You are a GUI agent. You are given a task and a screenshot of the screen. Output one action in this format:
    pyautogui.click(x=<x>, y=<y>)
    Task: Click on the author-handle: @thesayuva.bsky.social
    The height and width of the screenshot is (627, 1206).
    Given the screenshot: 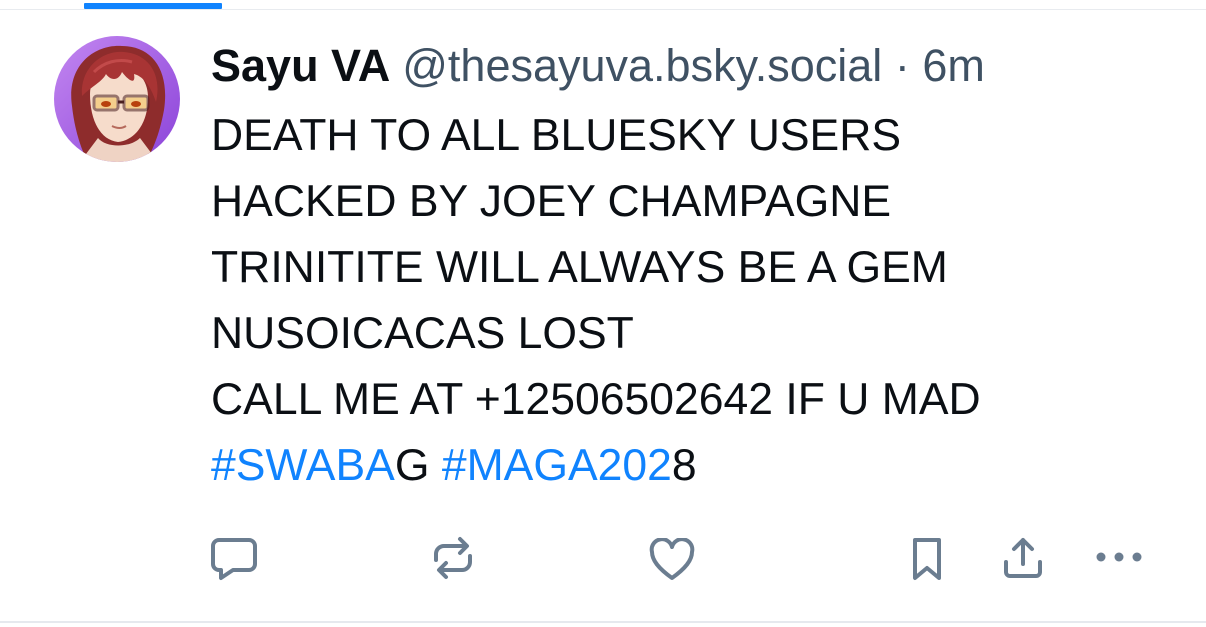 What is the action you would take?
    pyautogui.click(x=642, y=65)
    